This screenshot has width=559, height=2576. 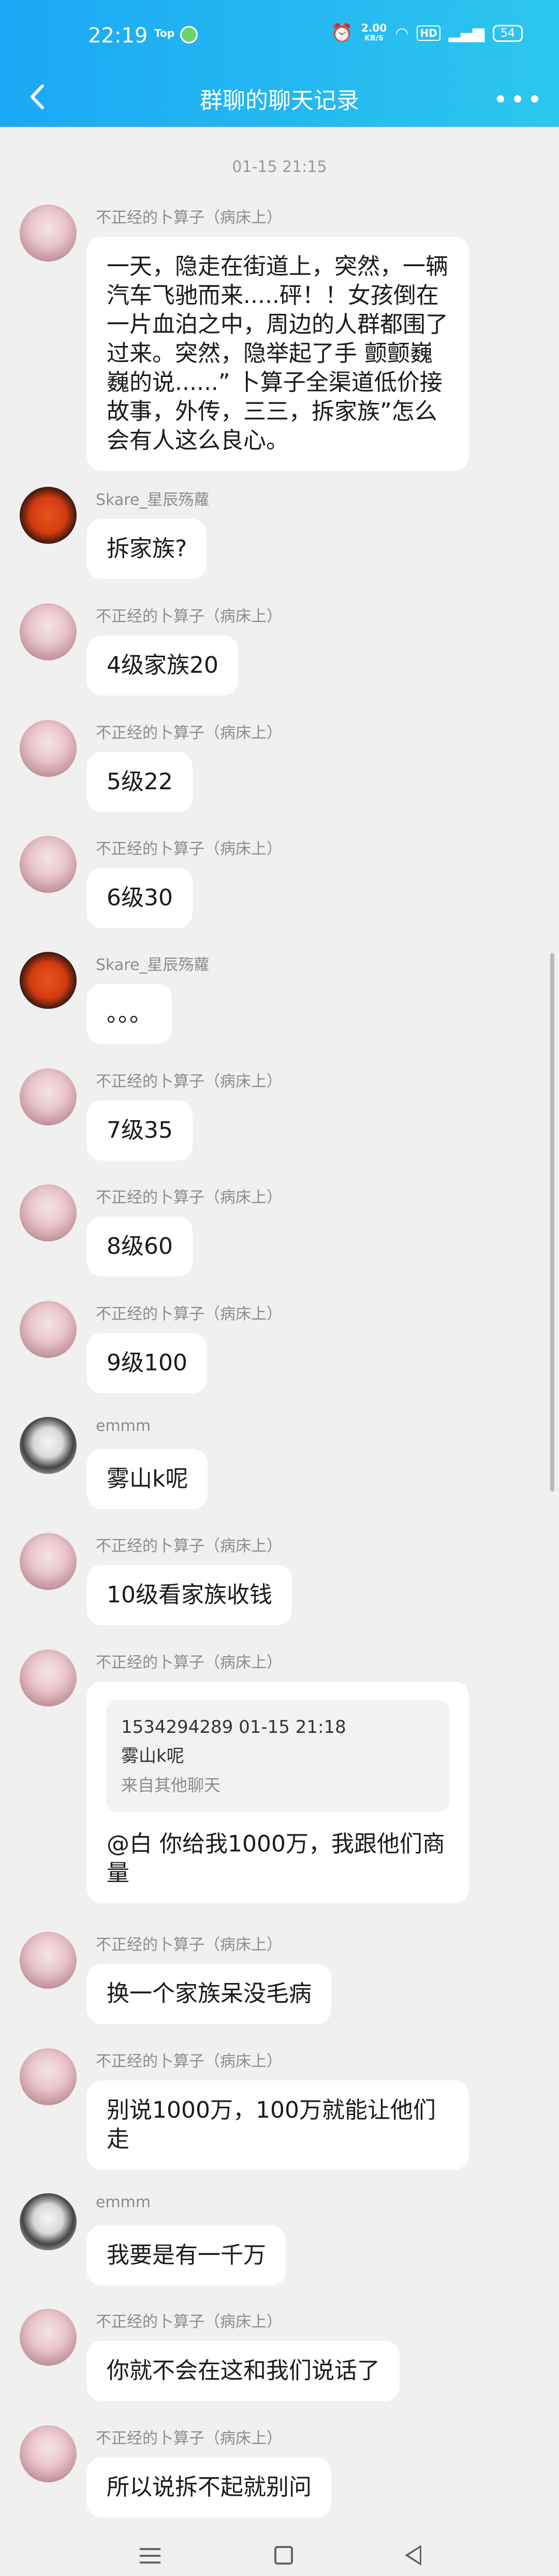 What do you see at coordinates (278, 2124) in the screenshot?
I see `message-bubble: 别说1000万，100万就能让他们走` at bounding box center [278, 2124].